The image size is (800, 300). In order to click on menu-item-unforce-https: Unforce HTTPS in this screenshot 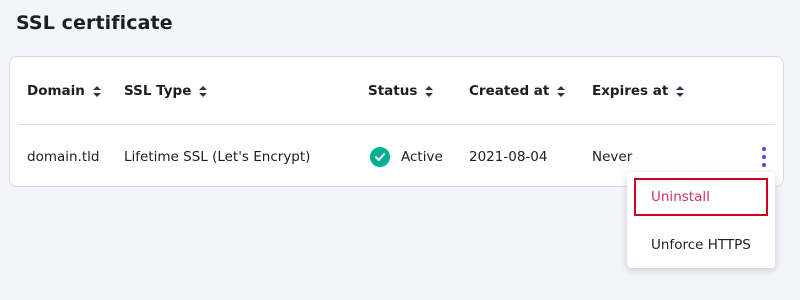, I will do `click(701, 245)`.